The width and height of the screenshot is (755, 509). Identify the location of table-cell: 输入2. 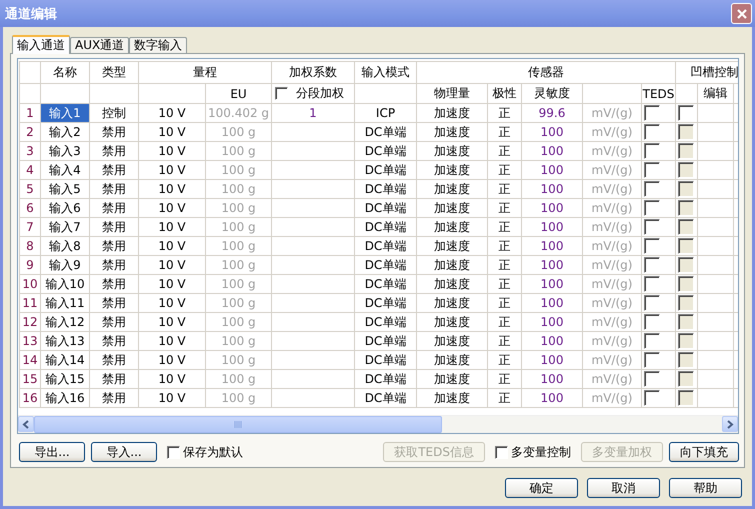
(65, 132).